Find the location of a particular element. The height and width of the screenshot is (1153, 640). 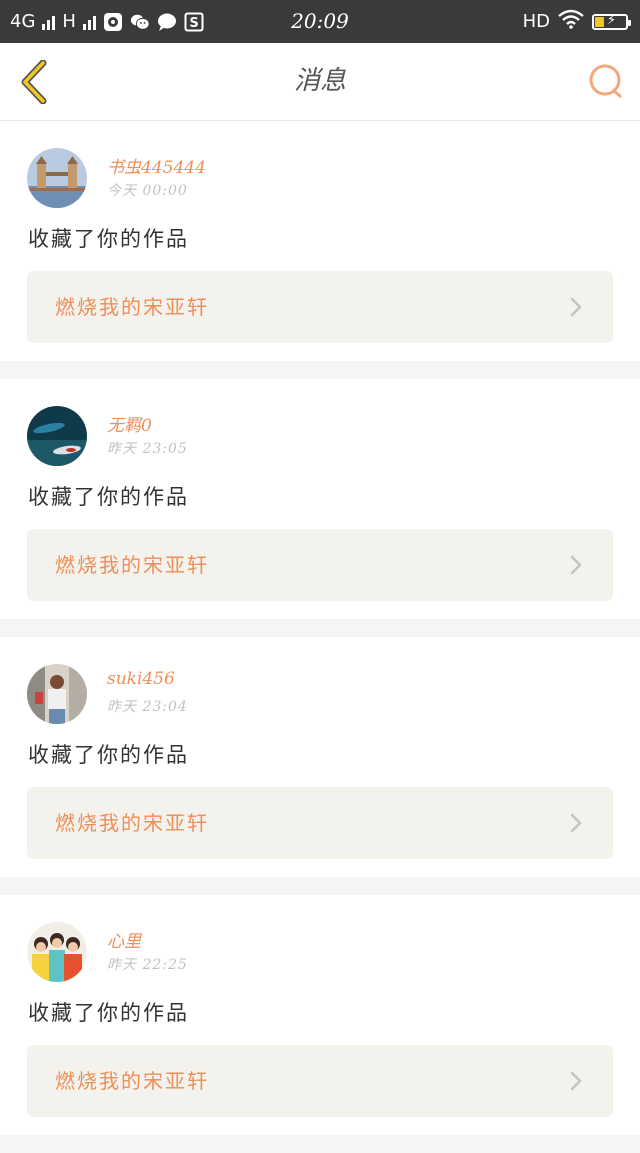

hd-label: HD is located at coordinates (536, 21).